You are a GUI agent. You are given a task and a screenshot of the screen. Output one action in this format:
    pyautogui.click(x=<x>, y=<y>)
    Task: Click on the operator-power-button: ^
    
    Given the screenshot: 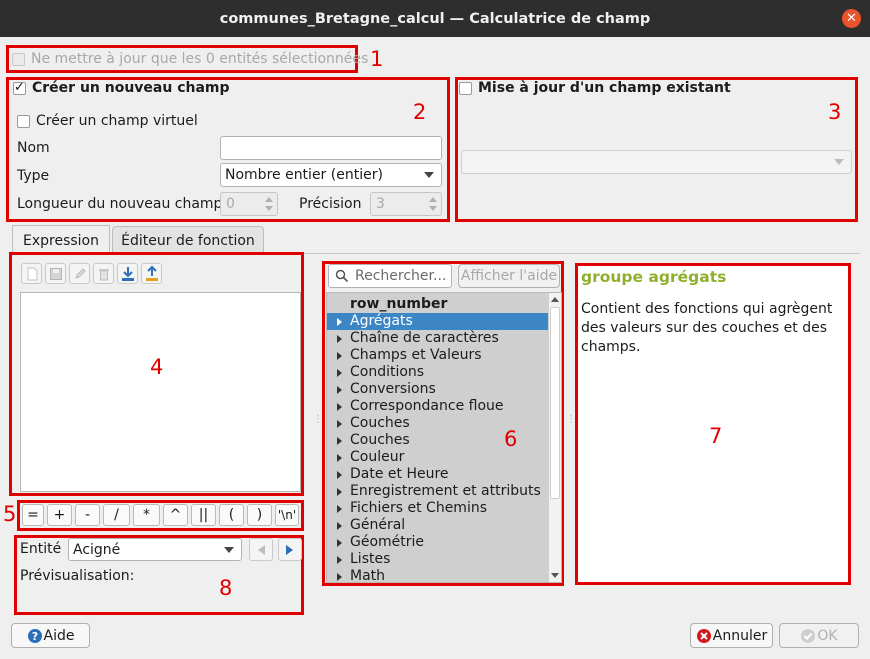 What is the action you would take?
    pyautogui.click(x=175, y=515)
    